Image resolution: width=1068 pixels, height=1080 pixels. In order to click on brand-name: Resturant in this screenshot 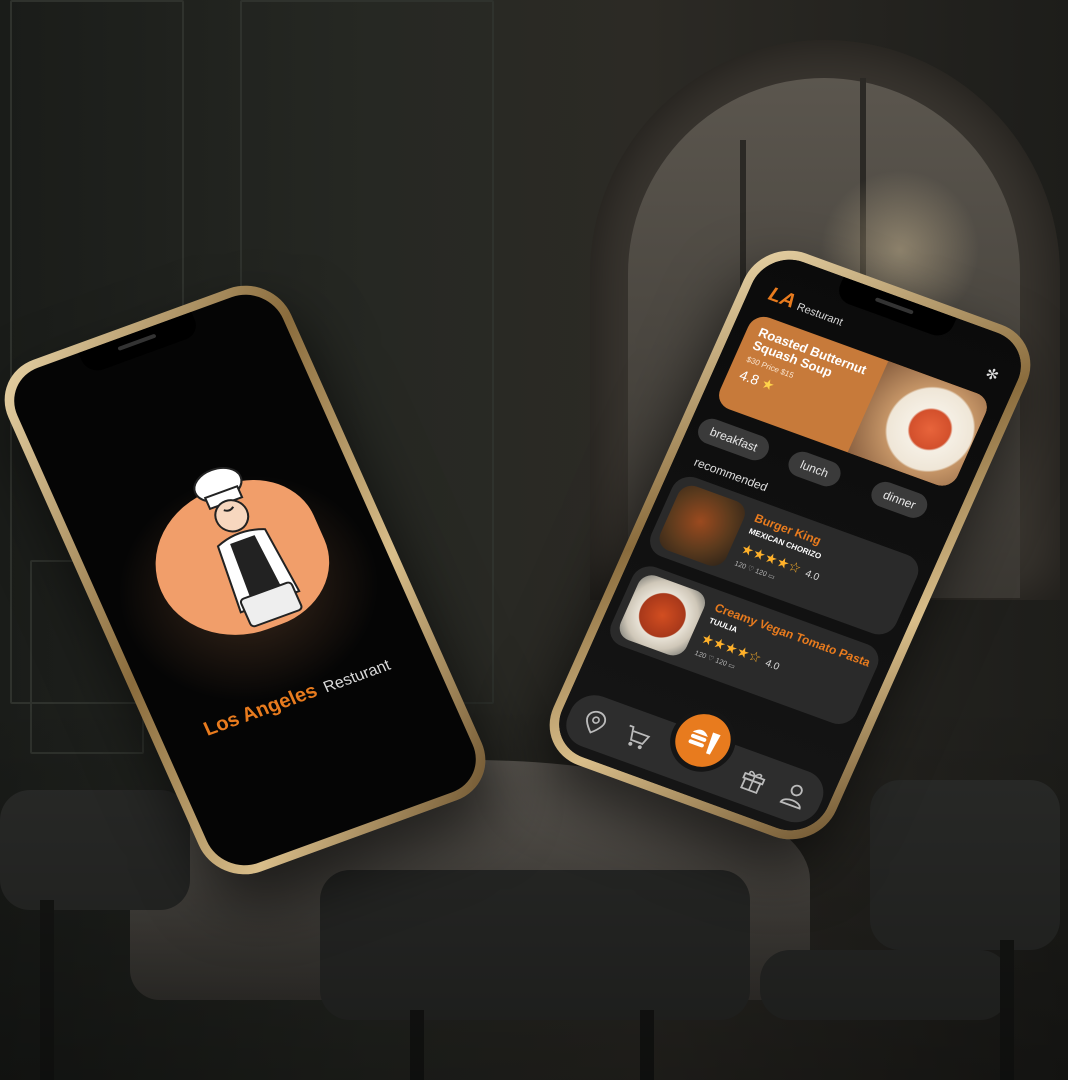, I will do `click(819, 315)`.